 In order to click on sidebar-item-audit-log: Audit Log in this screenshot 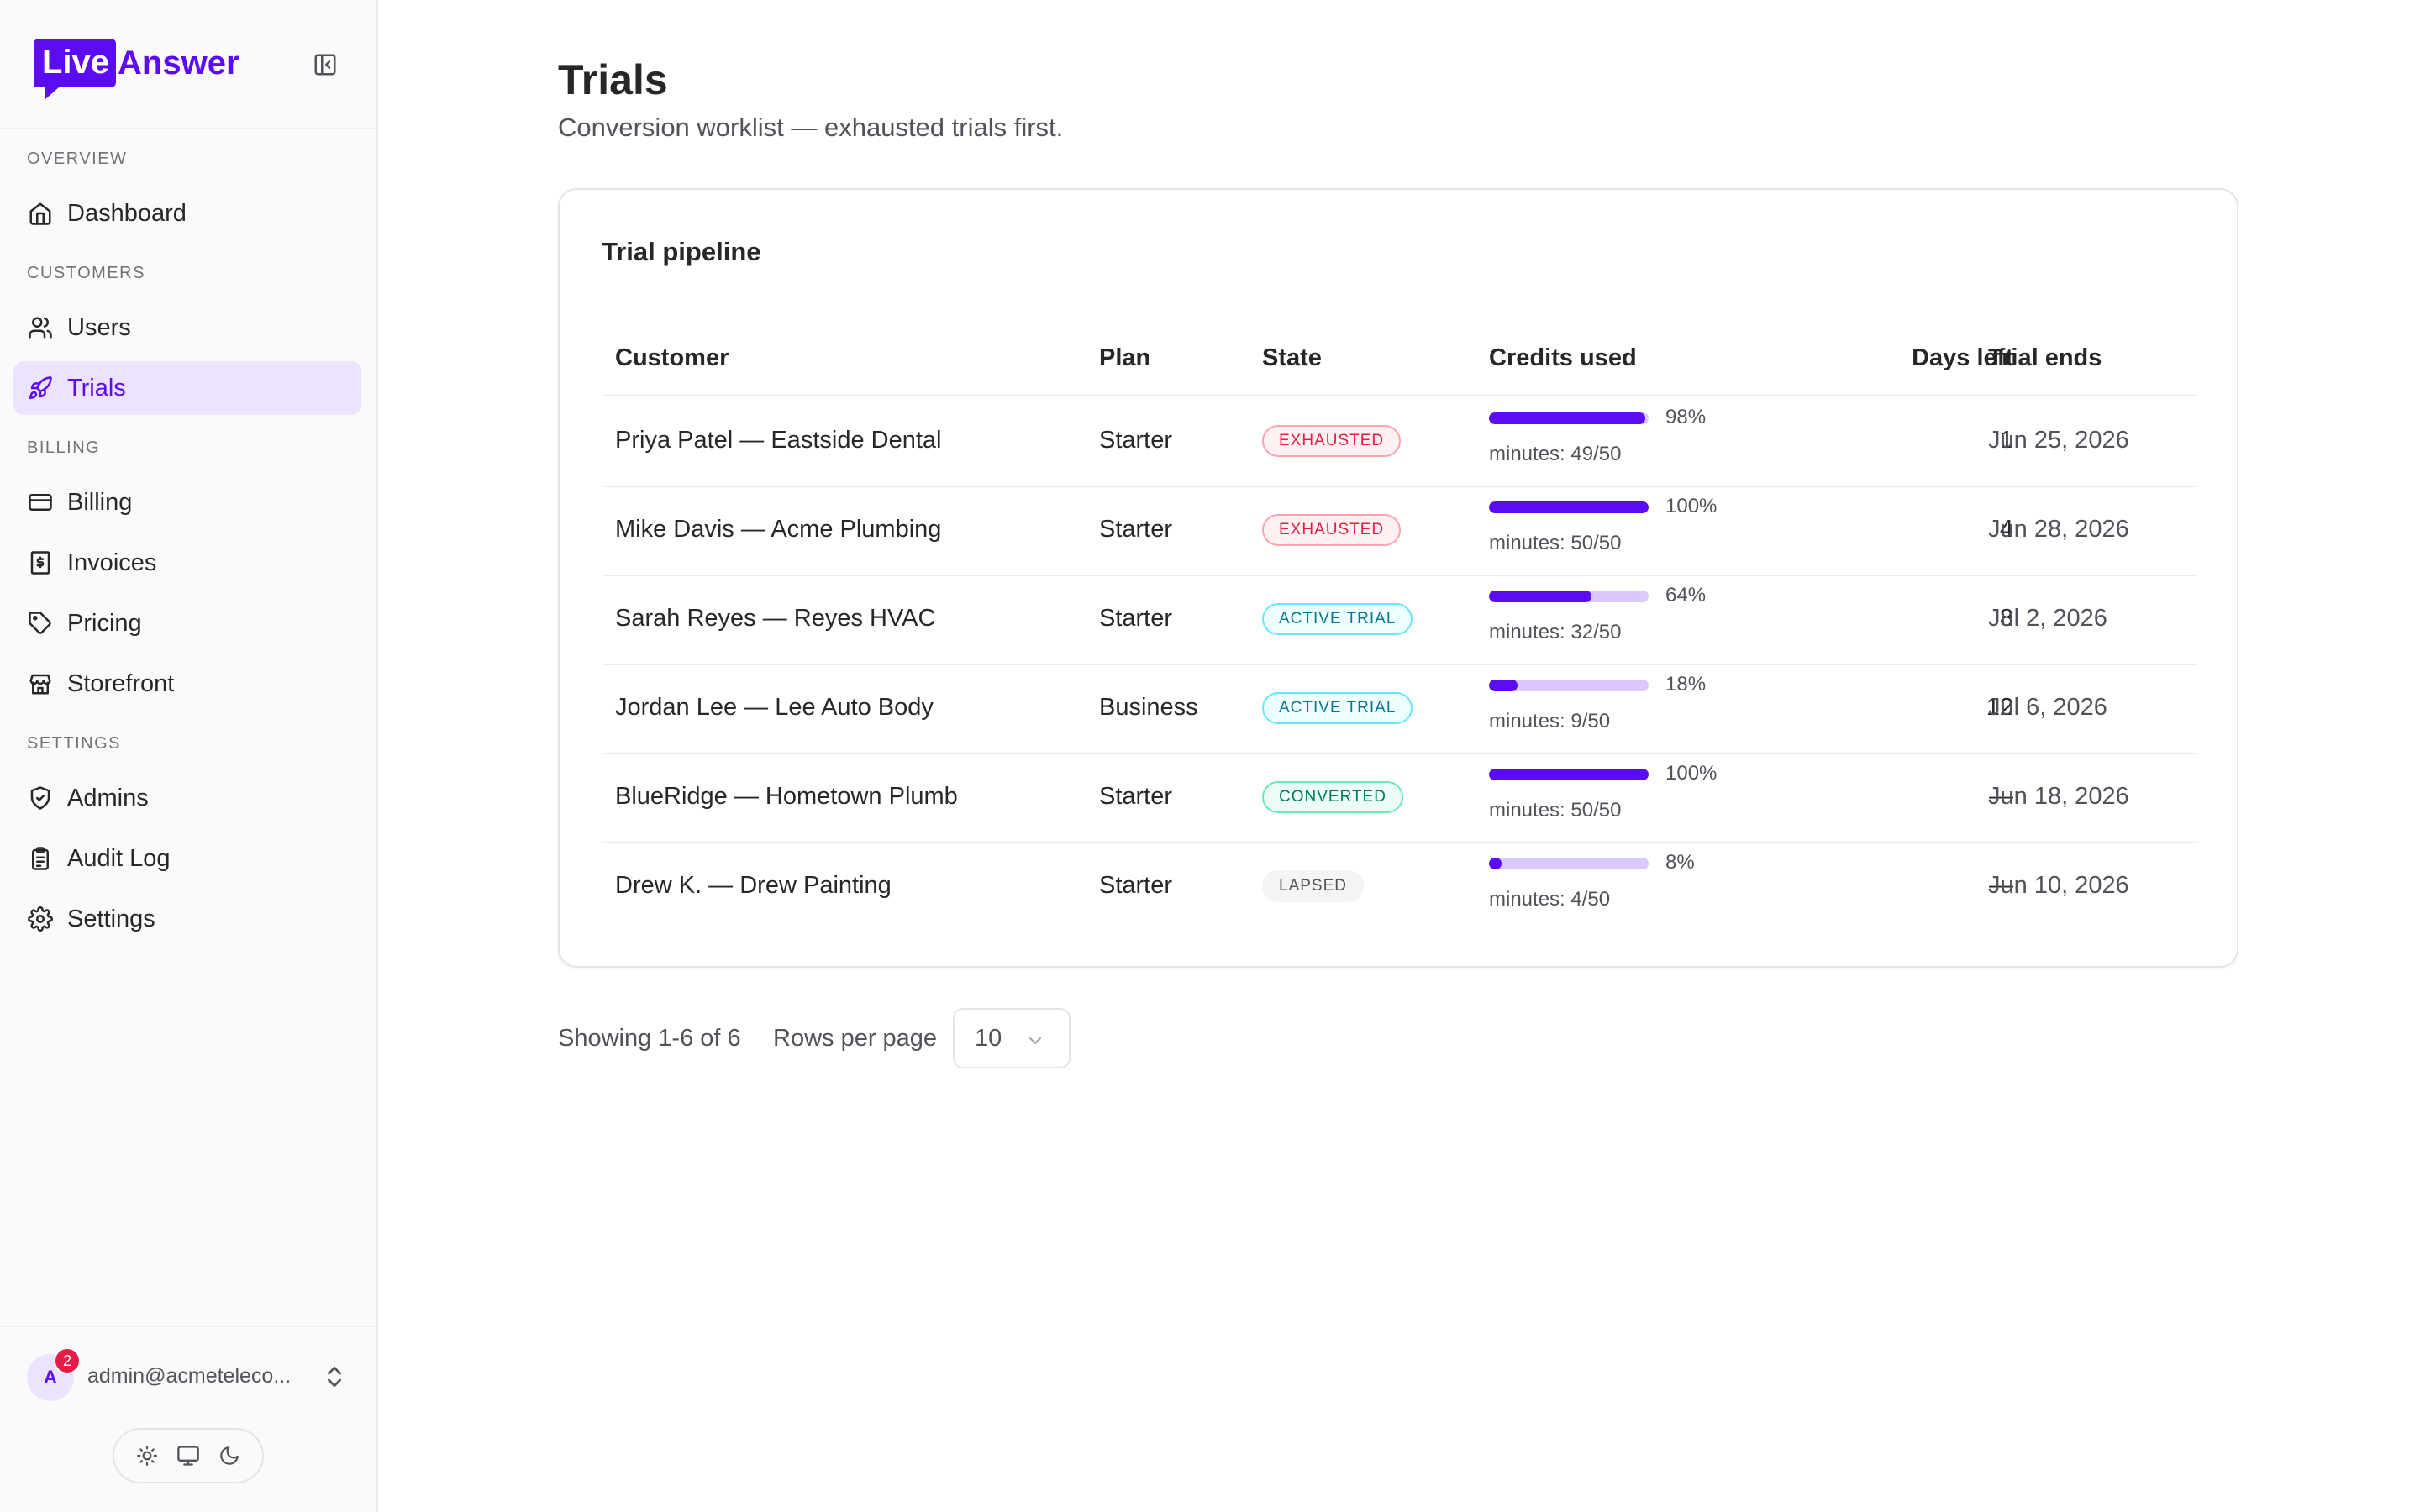, I will do `click(187, 858)`.